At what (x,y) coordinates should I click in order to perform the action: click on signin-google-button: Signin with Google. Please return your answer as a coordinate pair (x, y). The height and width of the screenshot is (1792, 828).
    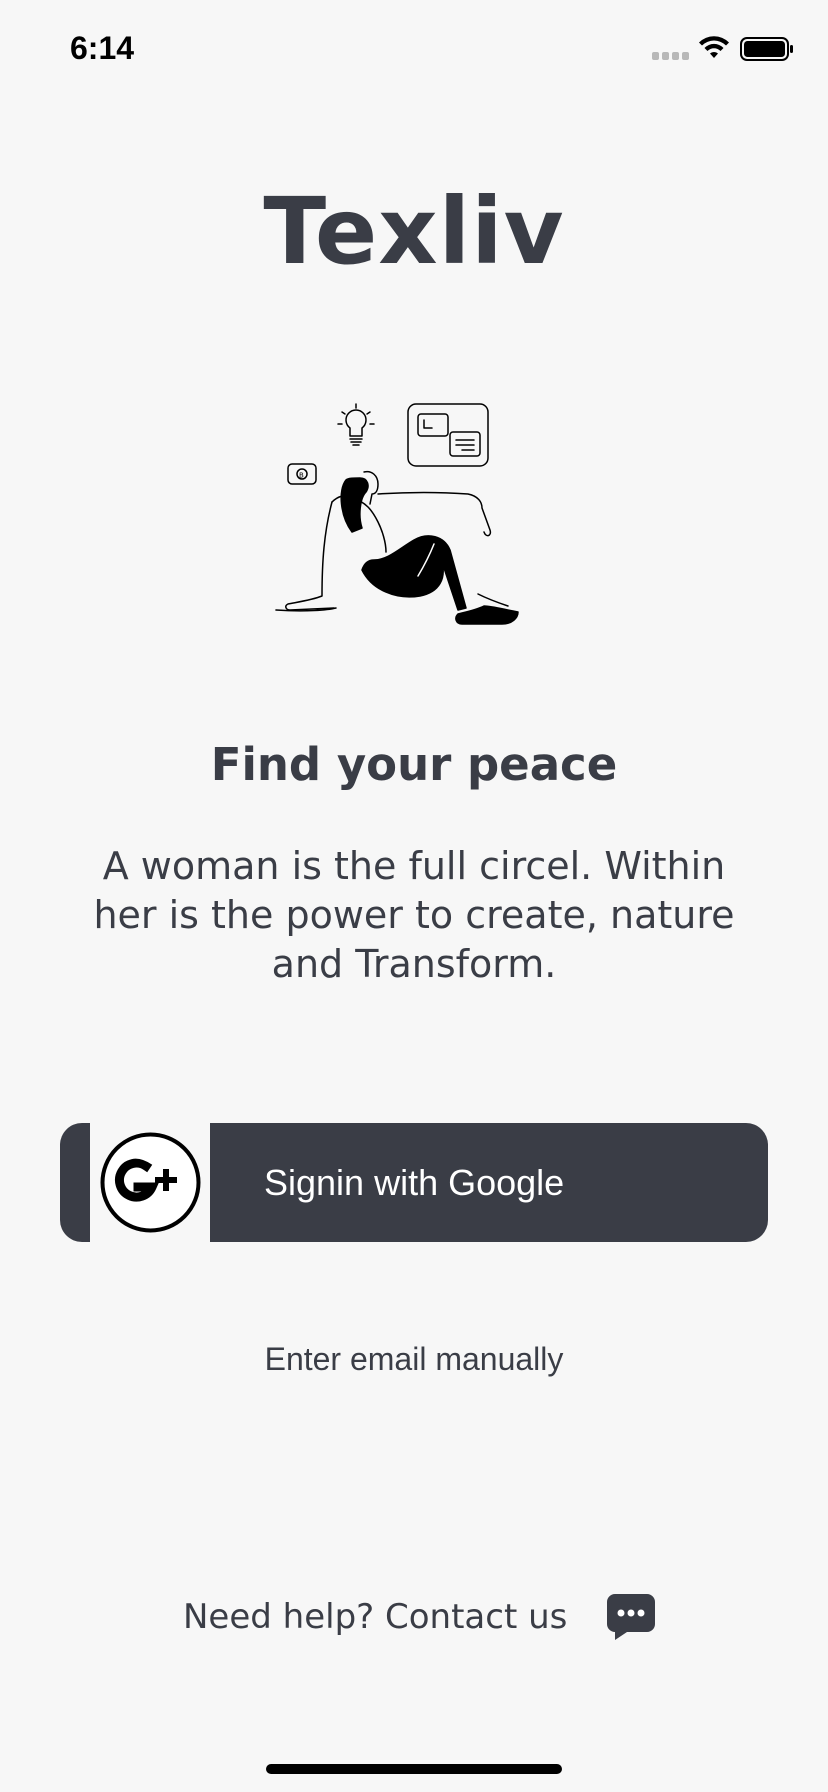
    Looking at the image, I should click on (414, 1182).